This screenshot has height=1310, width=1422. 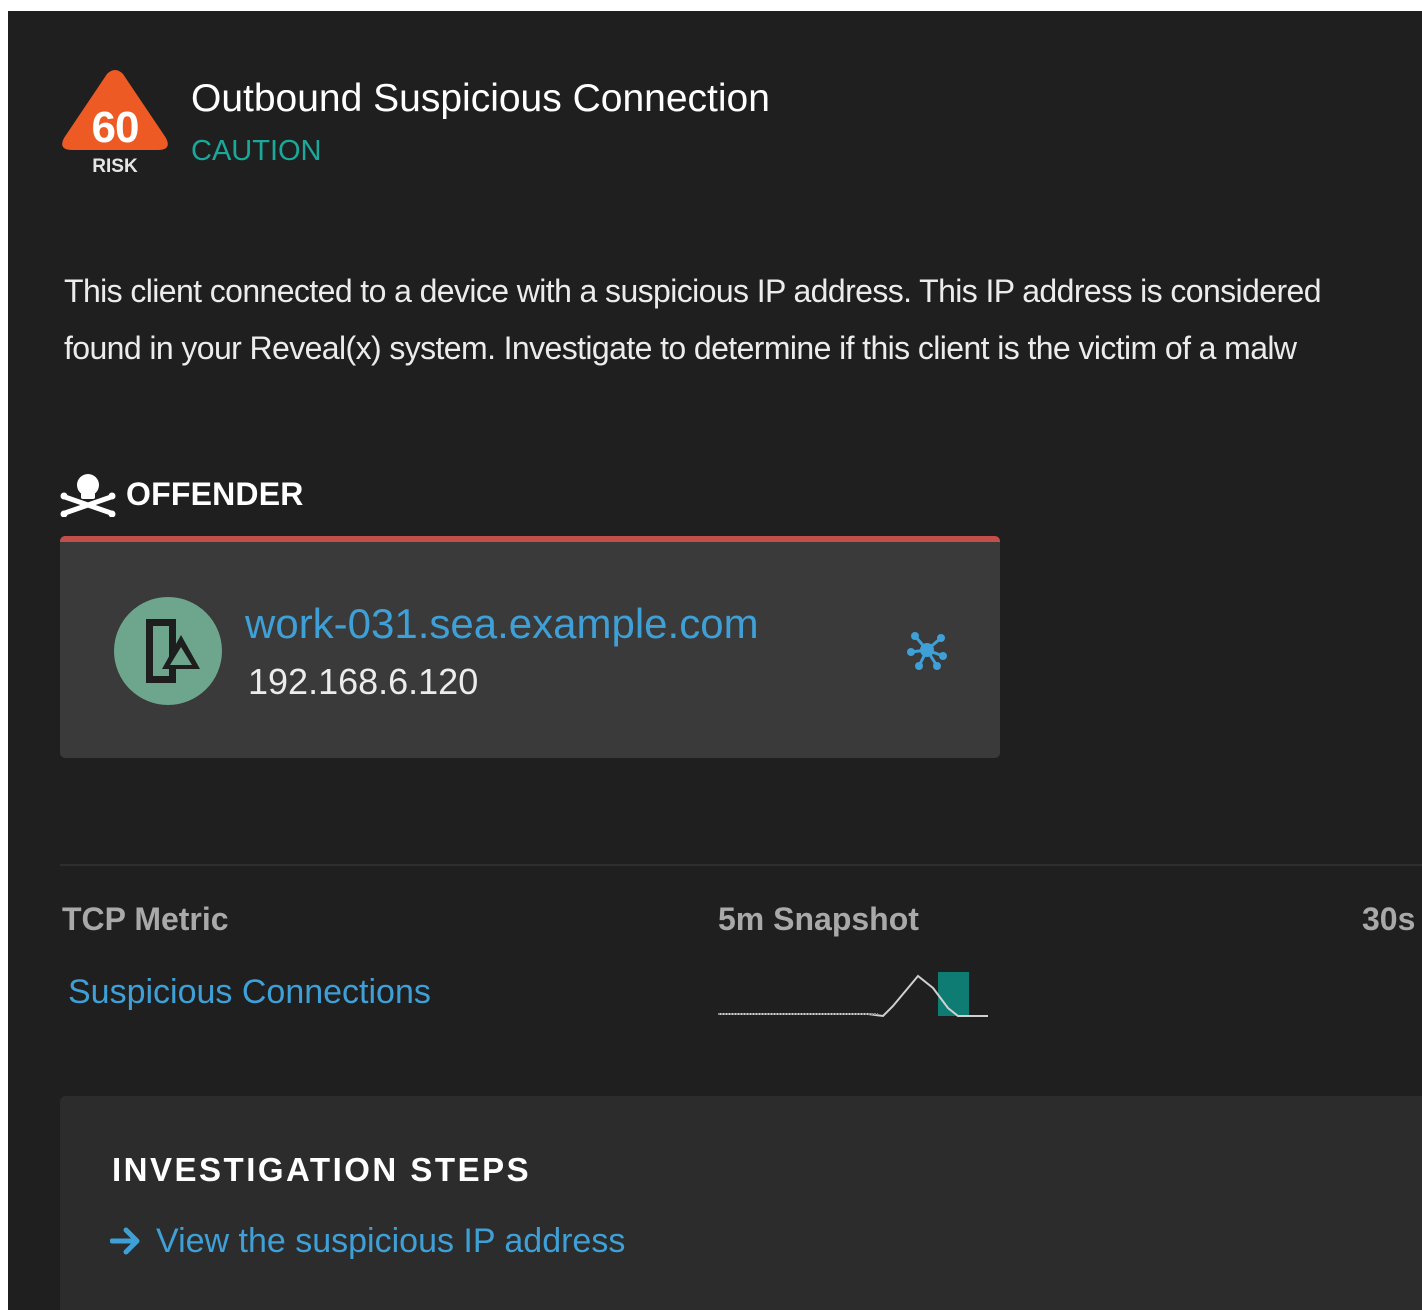 What do you see at coordinates (115, 127) in the screenshot?
I see `risk-score: 60` at bounding box center [115, 127].